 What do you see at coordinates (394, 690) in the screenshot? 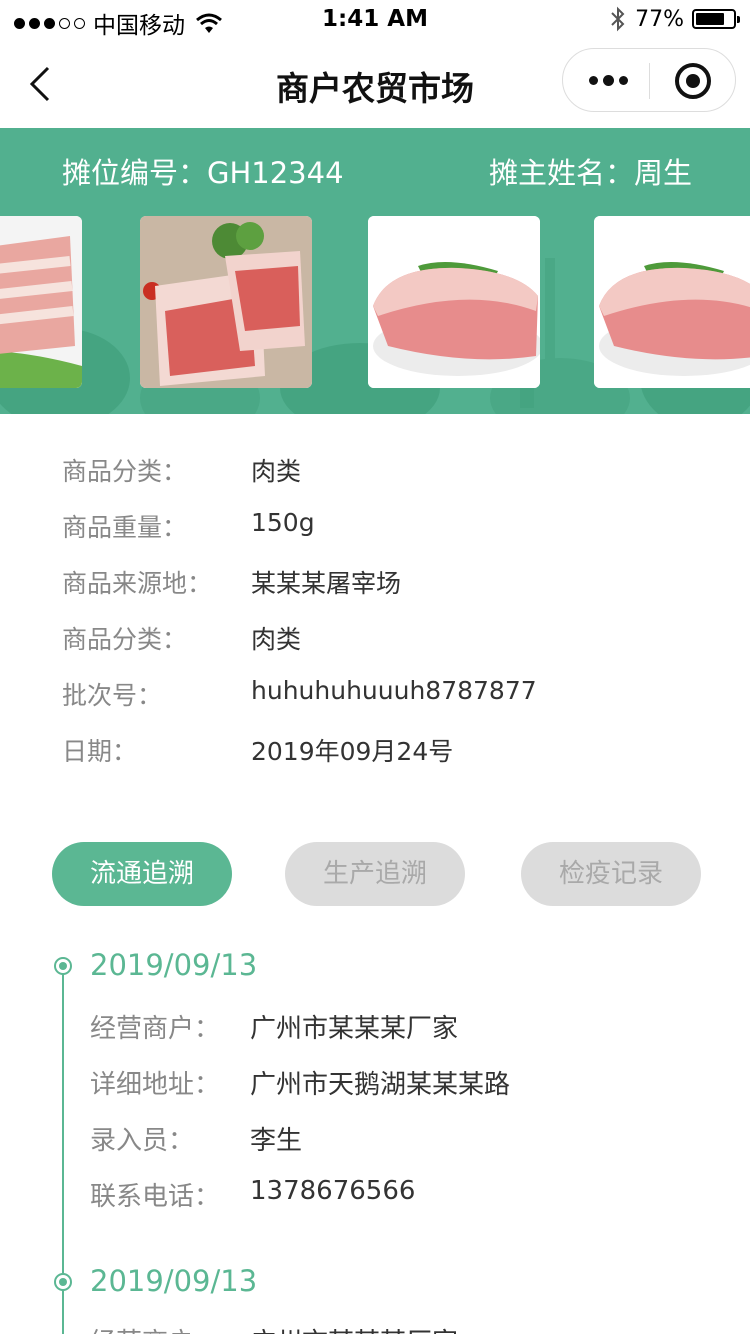
I see `info-value: huhuhuhuuuh8787877` at bounding box center [394, 690].